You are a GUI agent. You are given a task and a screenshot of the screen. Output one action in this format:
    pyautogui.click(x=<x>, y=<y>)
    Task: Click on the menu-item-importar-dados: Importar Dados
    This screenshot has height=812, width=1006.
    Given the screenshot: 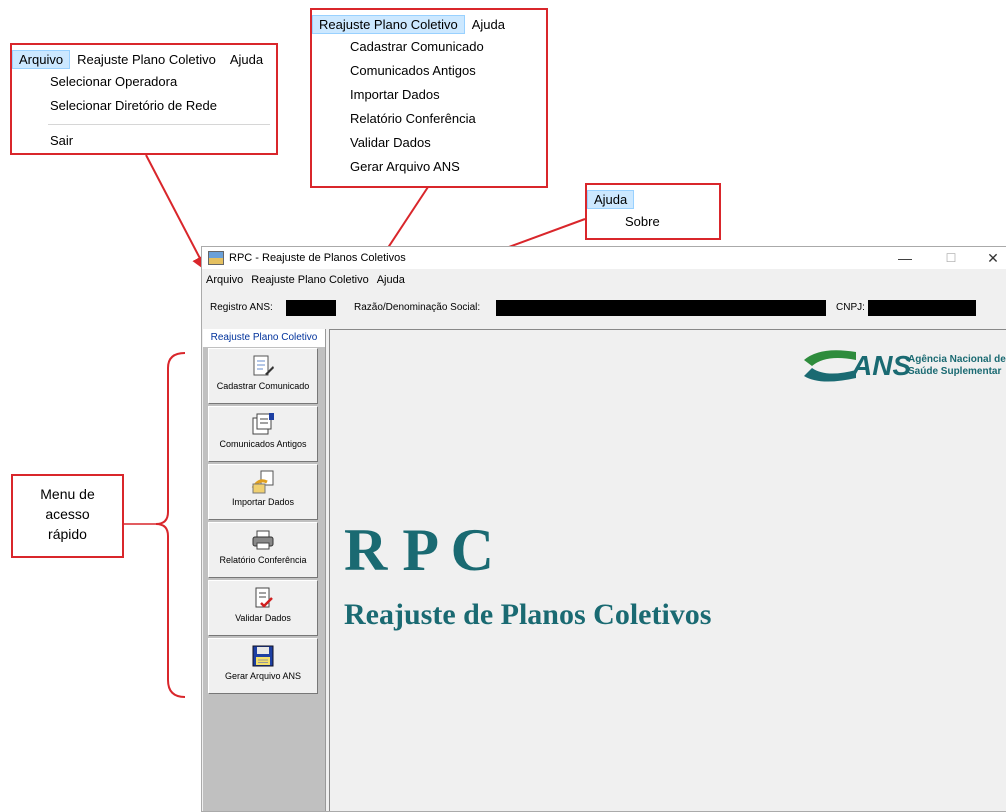 What is the action you would take?
    pyautogui.click(x=429, y=95)
    